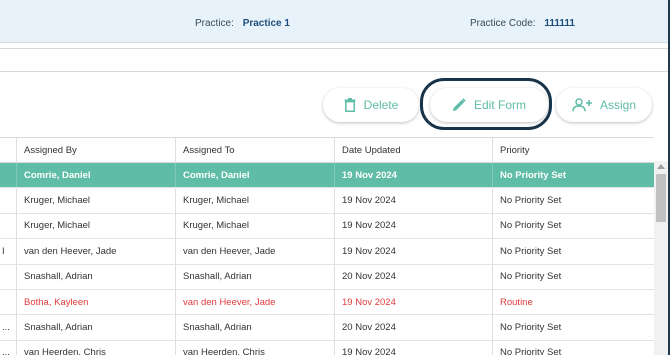  I want to click on practice-code-info: Practice Code: 111111, so click(522, 23).